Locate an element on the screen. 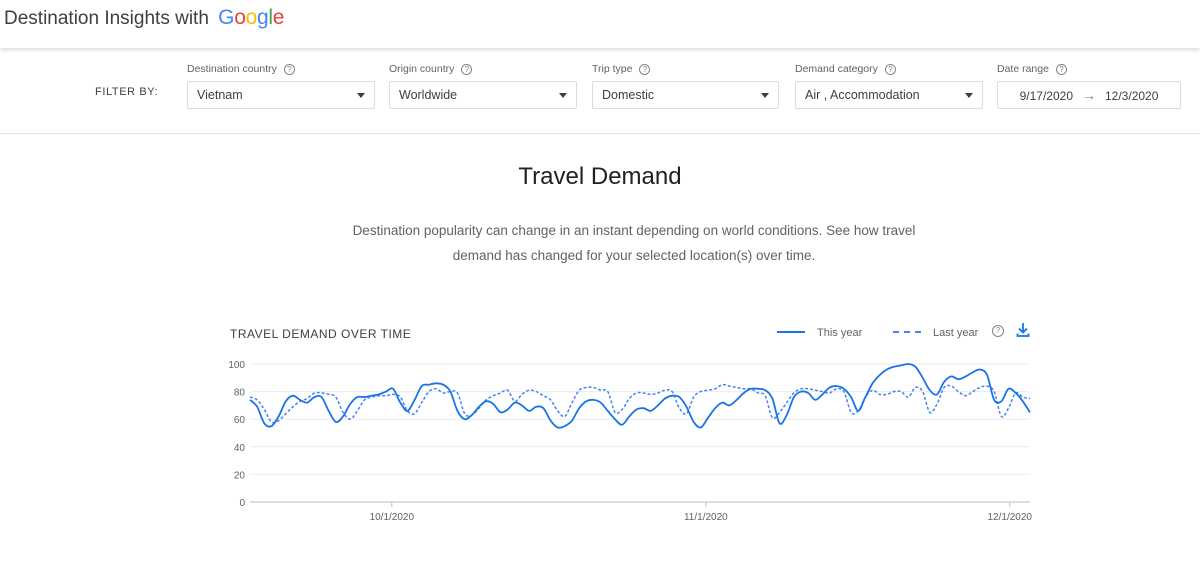 This screenshot has width=1200, height=561. demand-category-value: Air , Accommodation is located at coordinates (862, 95).